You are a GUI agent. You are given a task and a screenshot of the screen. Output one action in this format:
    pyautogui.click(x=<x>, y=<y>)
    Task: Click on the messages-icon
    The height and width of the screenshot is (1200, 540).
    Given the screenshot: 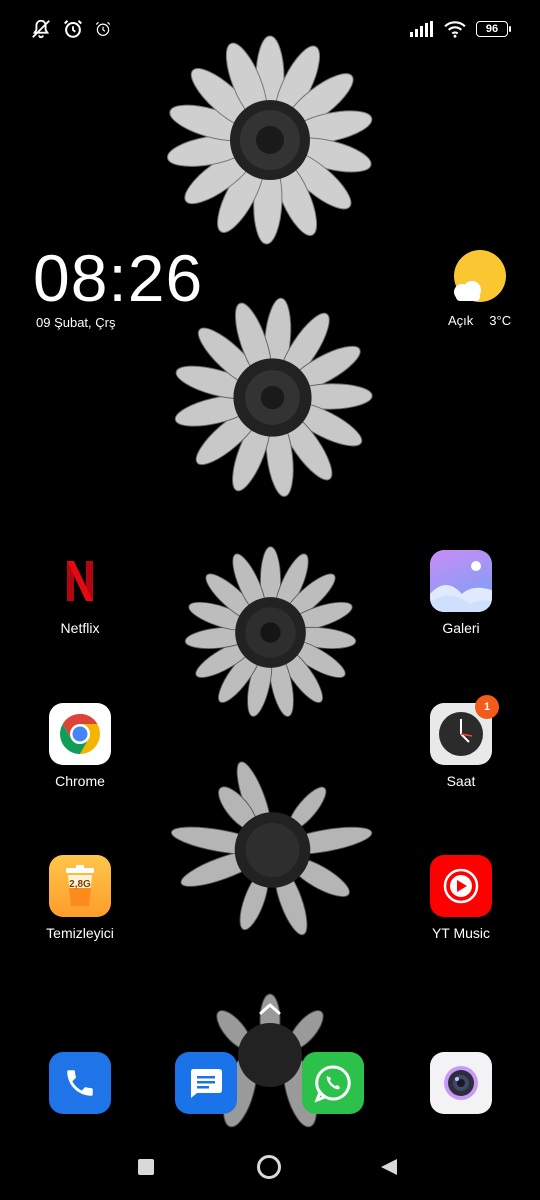 What is the action you would take?
    pyautogui.click(x=206, y=1083)
    